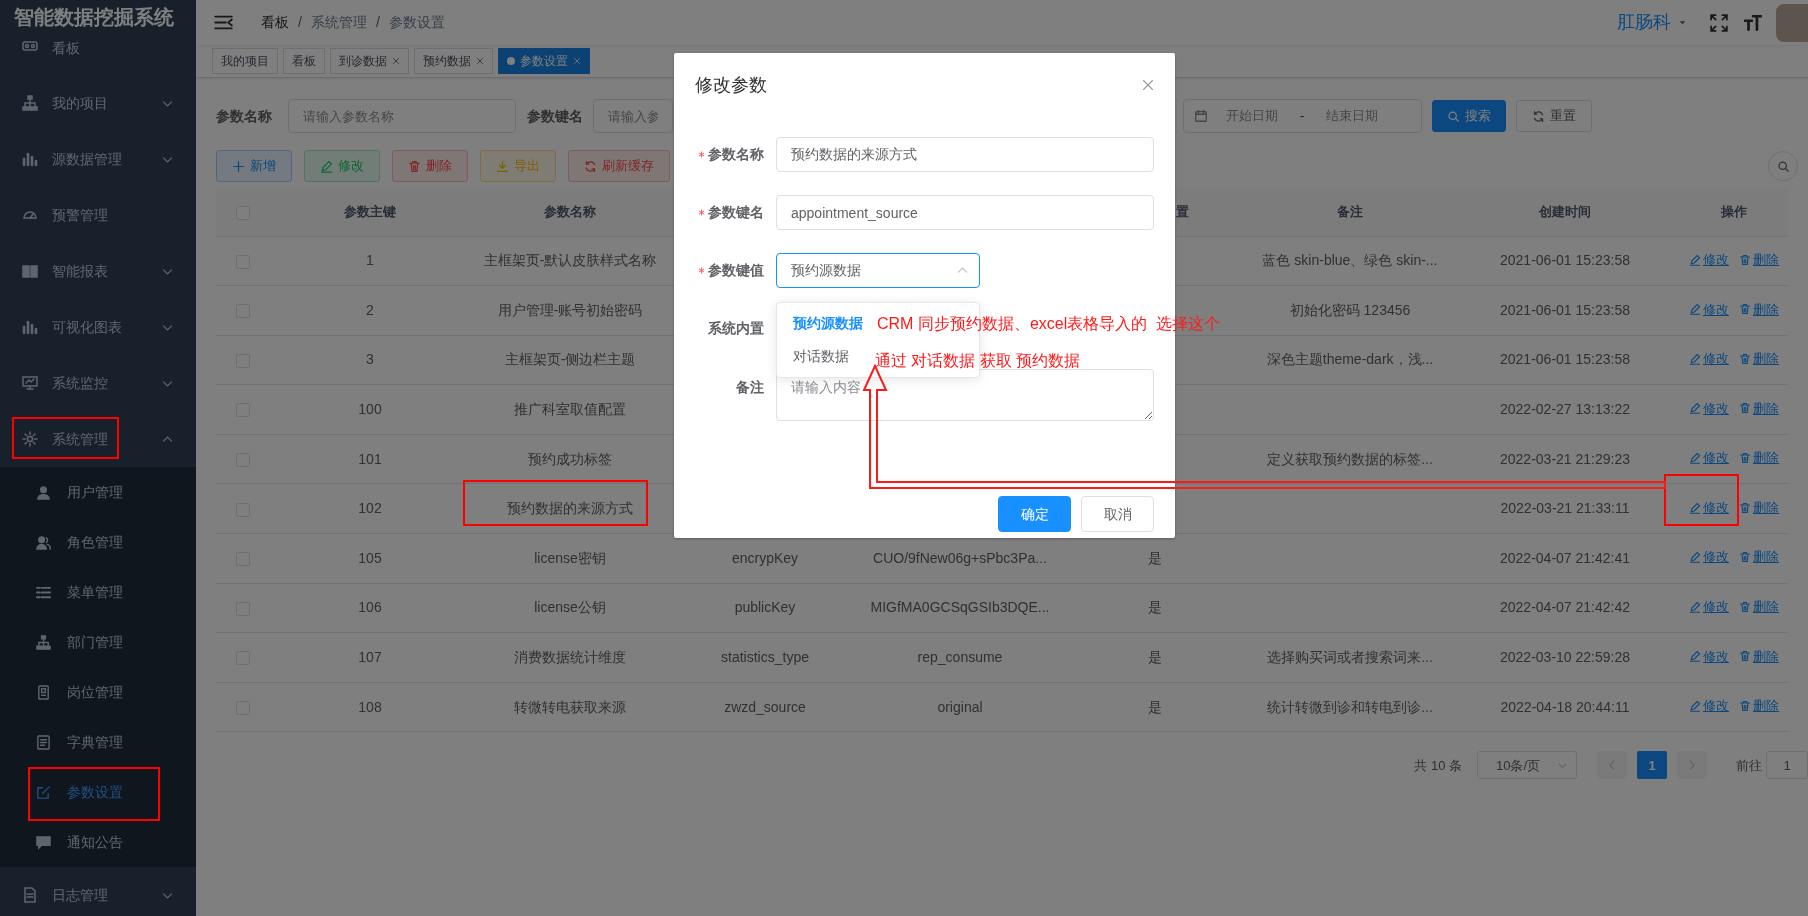 This screenshot has height=916, width=1808. I want to click on sidebar-item: 系统监控, so click(98, 383).